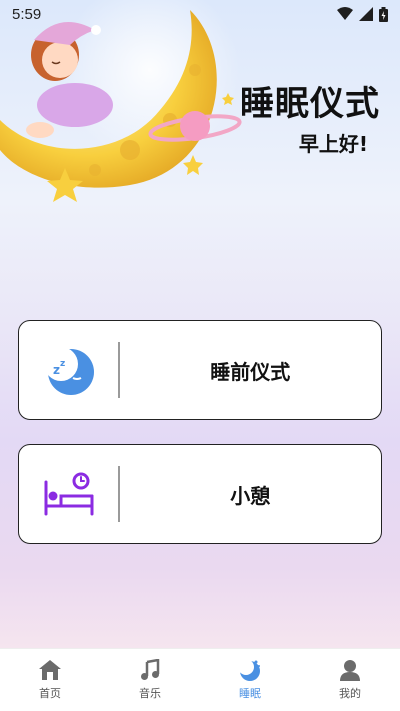 This screenshot has width=400, height=711. I want to click on page-title: 睡眠仪式, so click(310, 104).